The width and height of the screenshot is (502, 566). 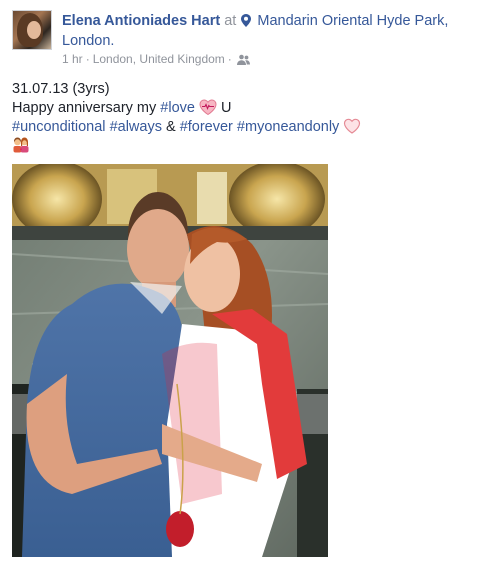 I want to click on heart-pulse-emoji-icon, so click(x=208, y=107).